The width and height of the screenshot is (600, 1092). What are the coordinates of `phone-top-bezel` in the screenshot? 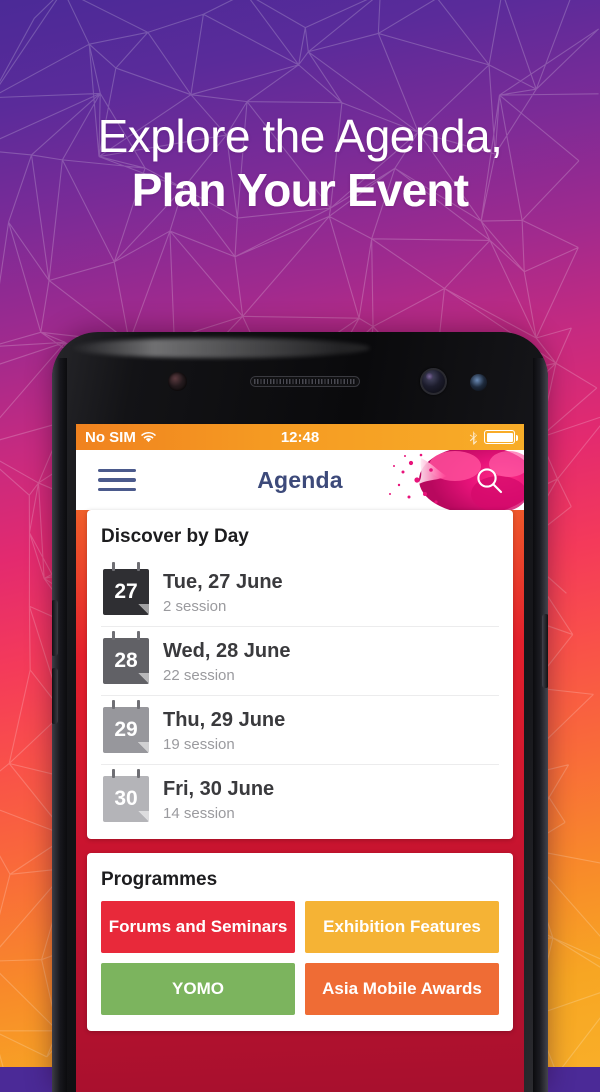 It's located at (300, 382).